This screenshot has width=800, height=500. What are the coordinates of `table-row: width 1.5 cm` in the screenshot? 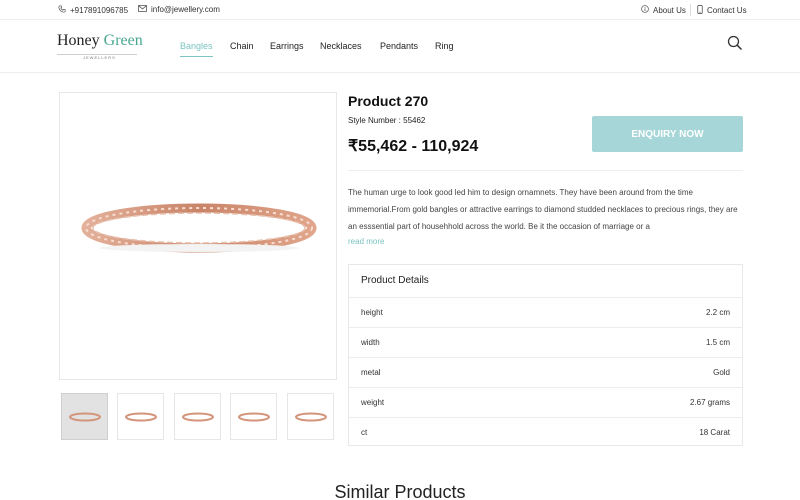 It's located at (545, 342).